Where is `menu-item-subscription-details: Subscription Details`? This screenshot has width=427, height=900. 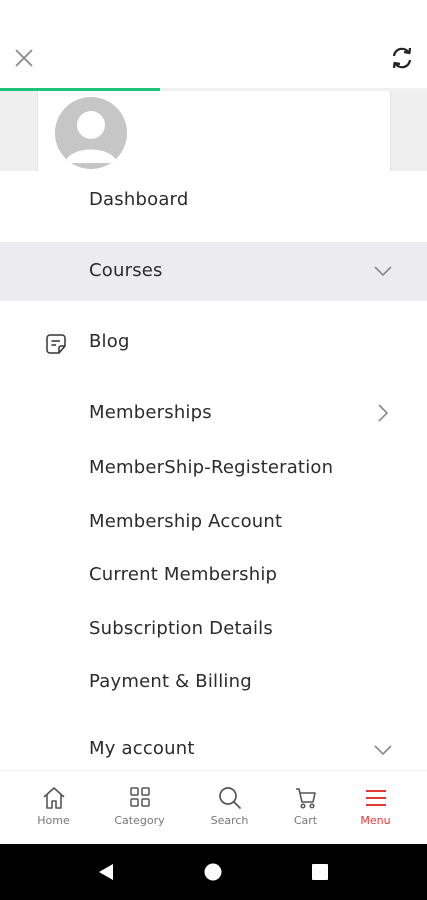
menu-item-subscription-details: Subscription Details is located at coordinates (213, 630).